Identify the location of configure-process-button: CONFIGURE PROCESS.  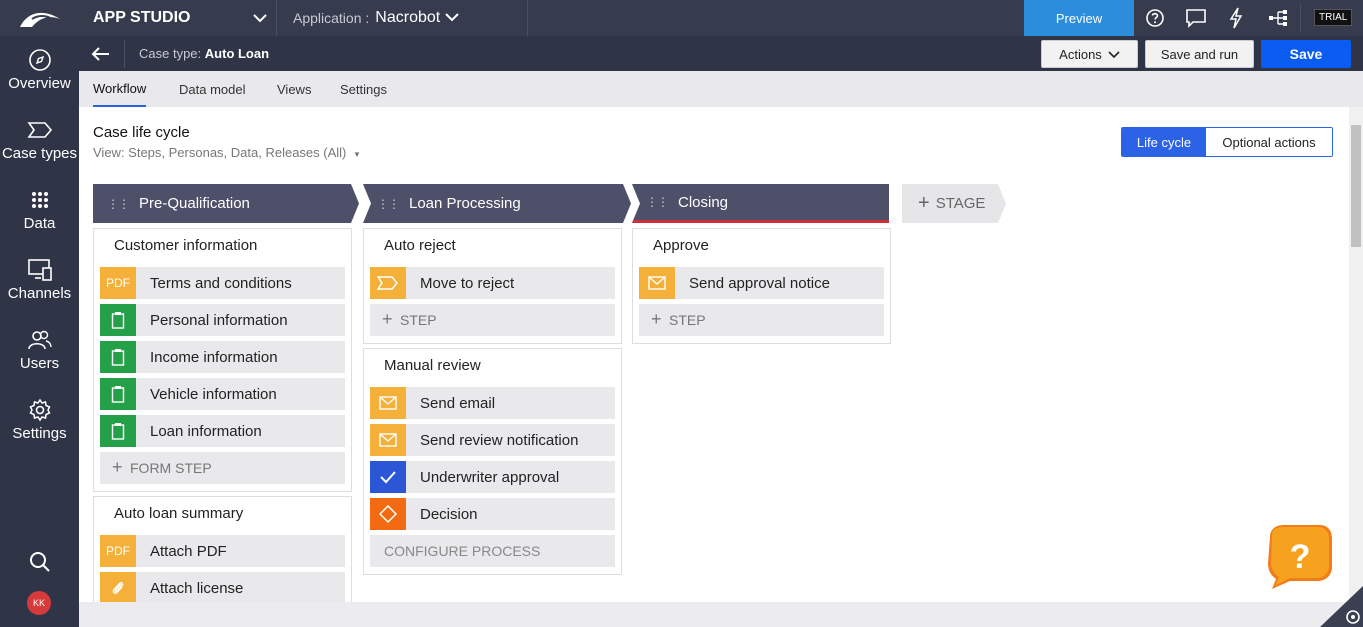
(492, 551).